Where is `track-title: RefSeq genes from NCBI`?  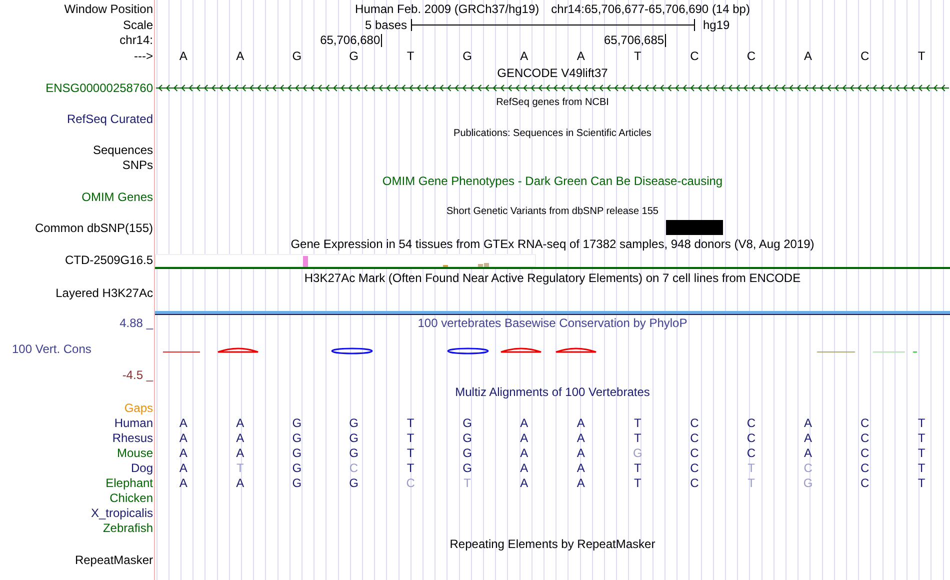 track-title: RefSeq genes from NCBI is located at coordinates (552, 103).